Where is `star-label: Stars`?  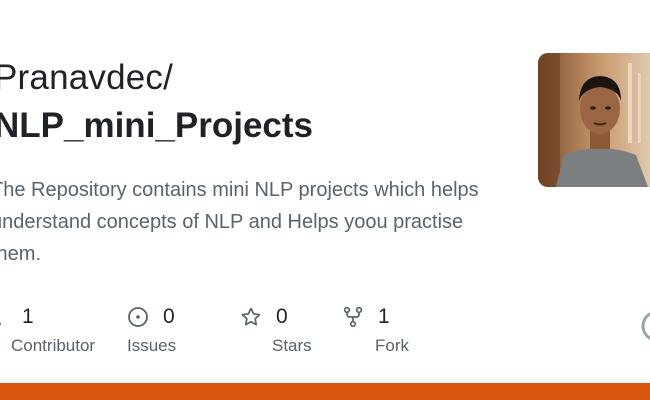 star-label: Stars is located at coordinates (292, 345).